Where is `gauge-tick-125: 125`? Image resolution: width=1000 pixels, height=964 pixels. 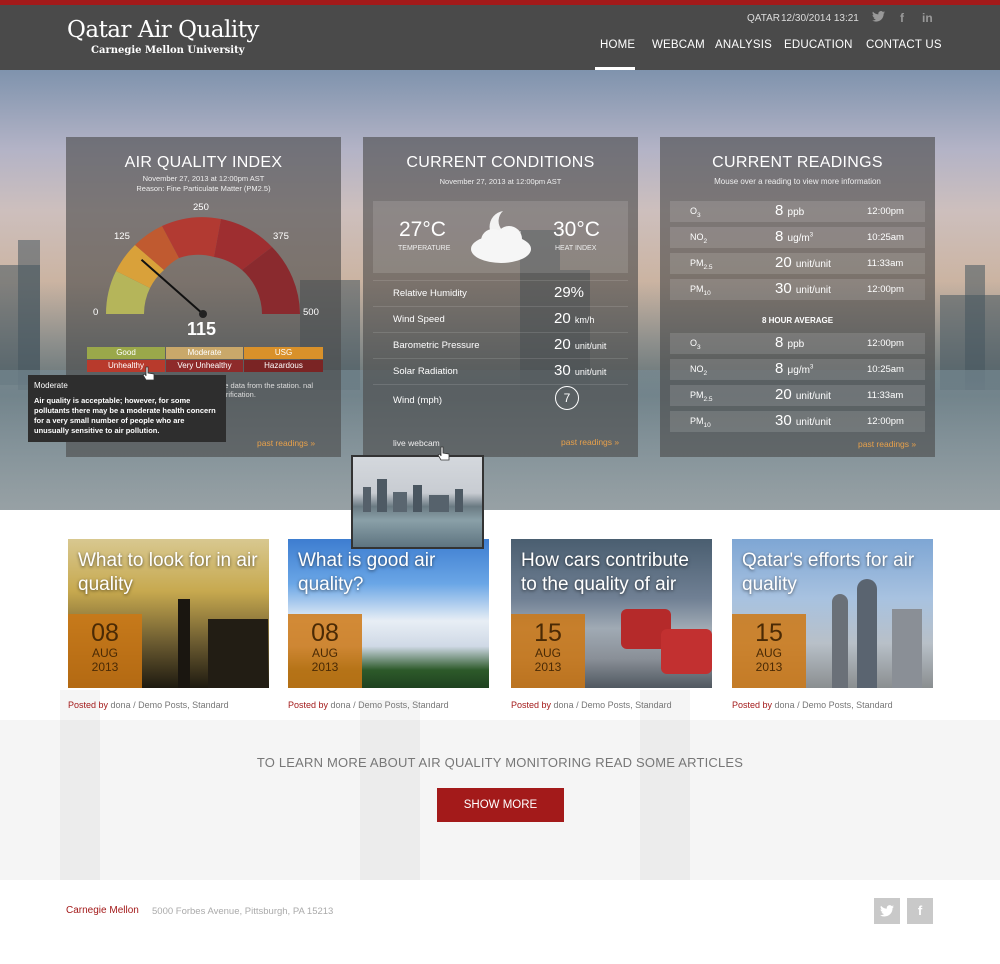 gauge-tick-125: 125 is located at coordinates (122, 236).